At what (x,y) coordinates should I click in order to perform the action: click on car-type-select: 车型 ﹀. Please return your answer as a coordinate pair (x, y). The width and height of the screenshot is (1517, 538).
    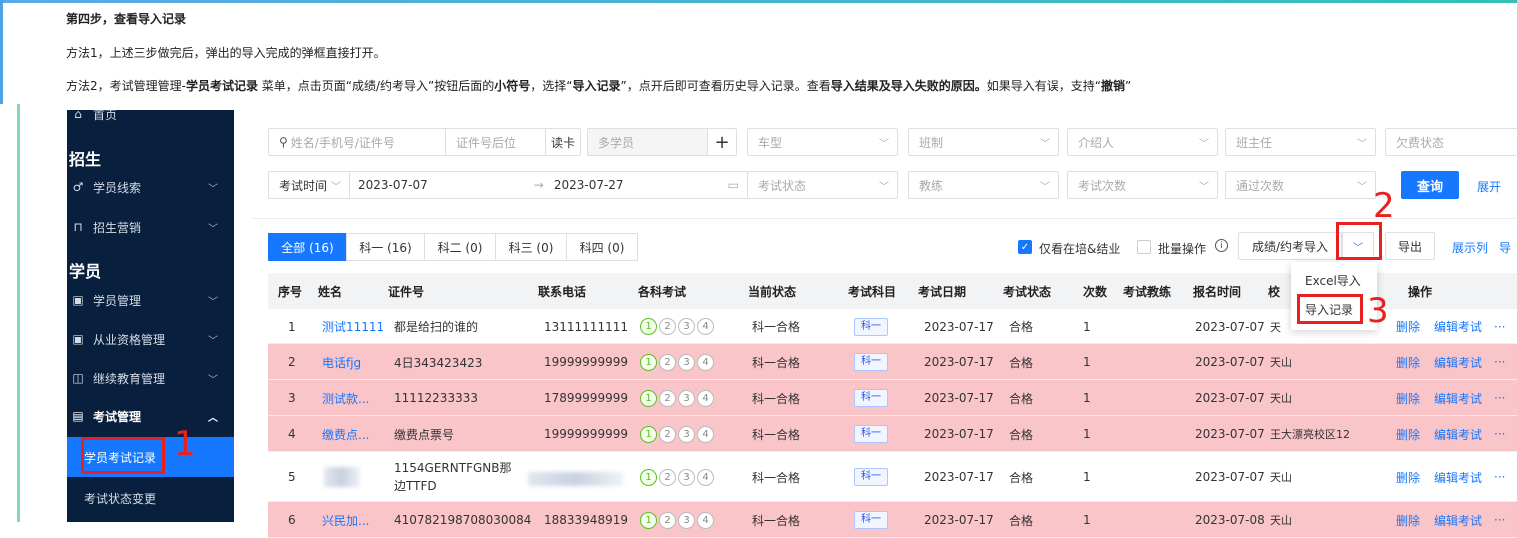
    Looking at the image, I should click on (822, 142).